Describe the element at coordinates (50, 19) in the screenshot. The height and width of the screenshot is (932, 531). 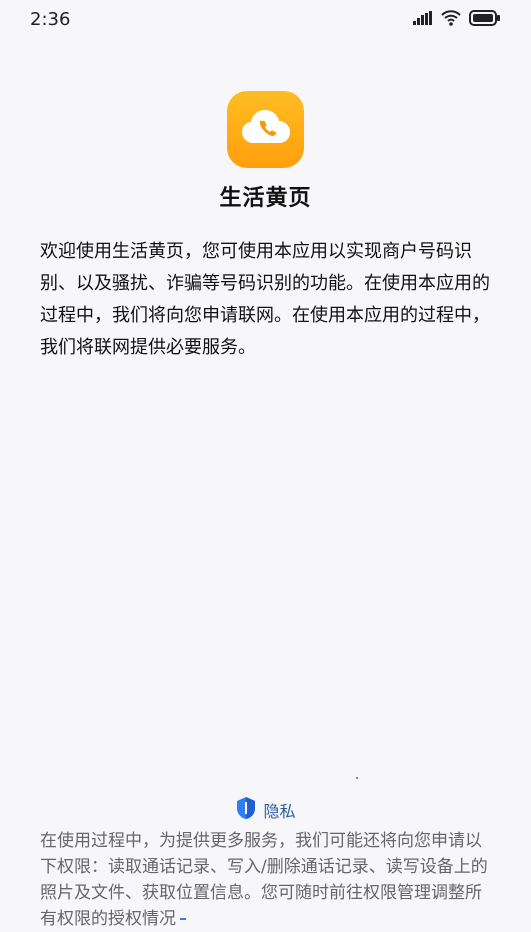
I see `status-time: 2:36` at that location.